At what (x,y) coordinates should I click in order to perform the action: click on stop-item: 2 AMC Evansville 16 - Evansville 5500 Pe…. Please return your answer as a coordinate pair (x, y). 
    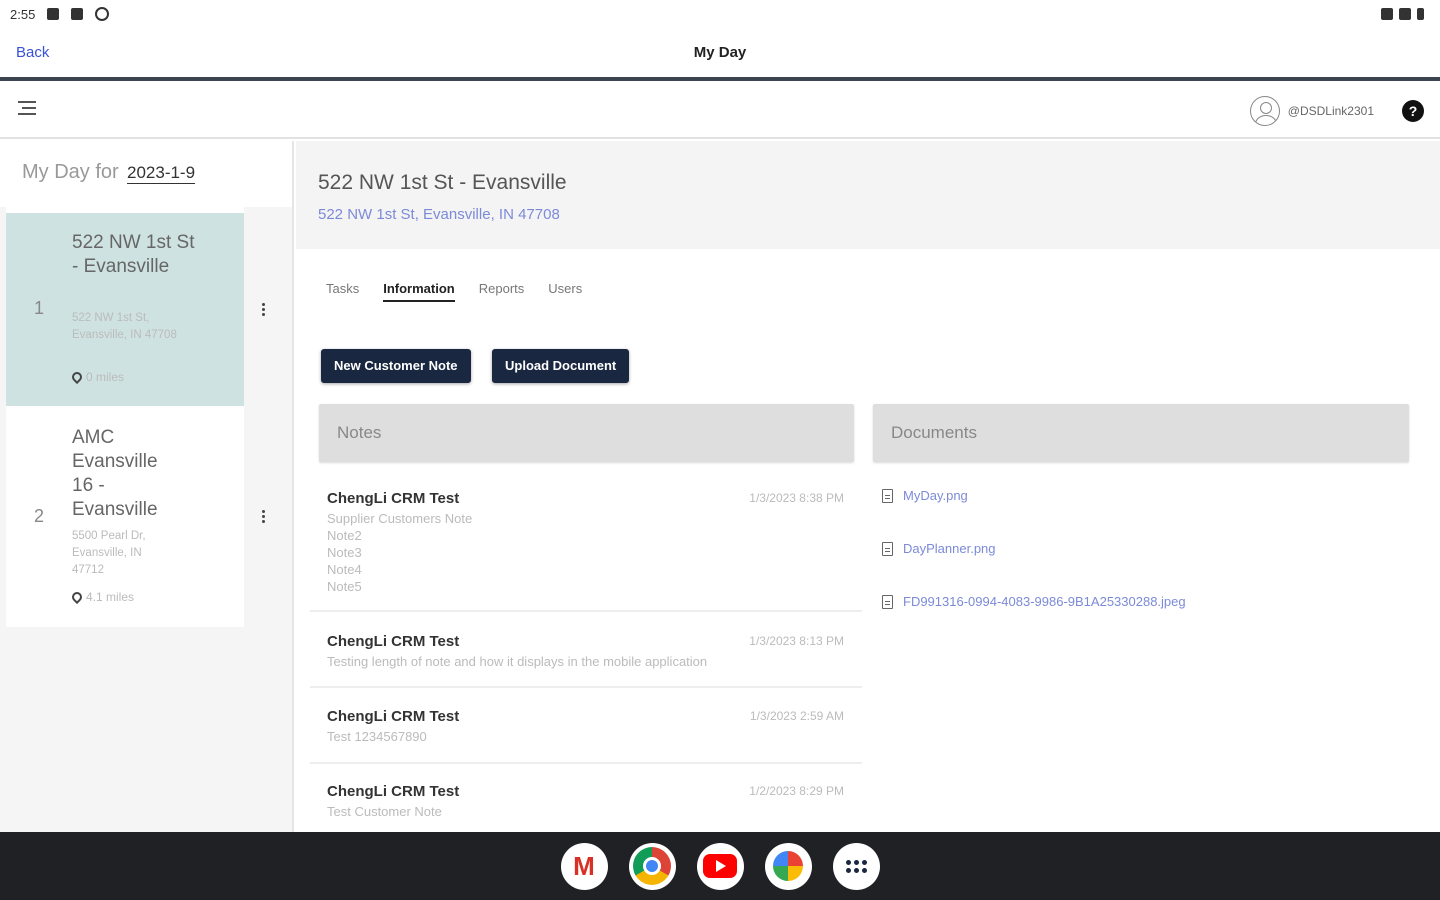
    Looking at the image, I should click on (125, 523).